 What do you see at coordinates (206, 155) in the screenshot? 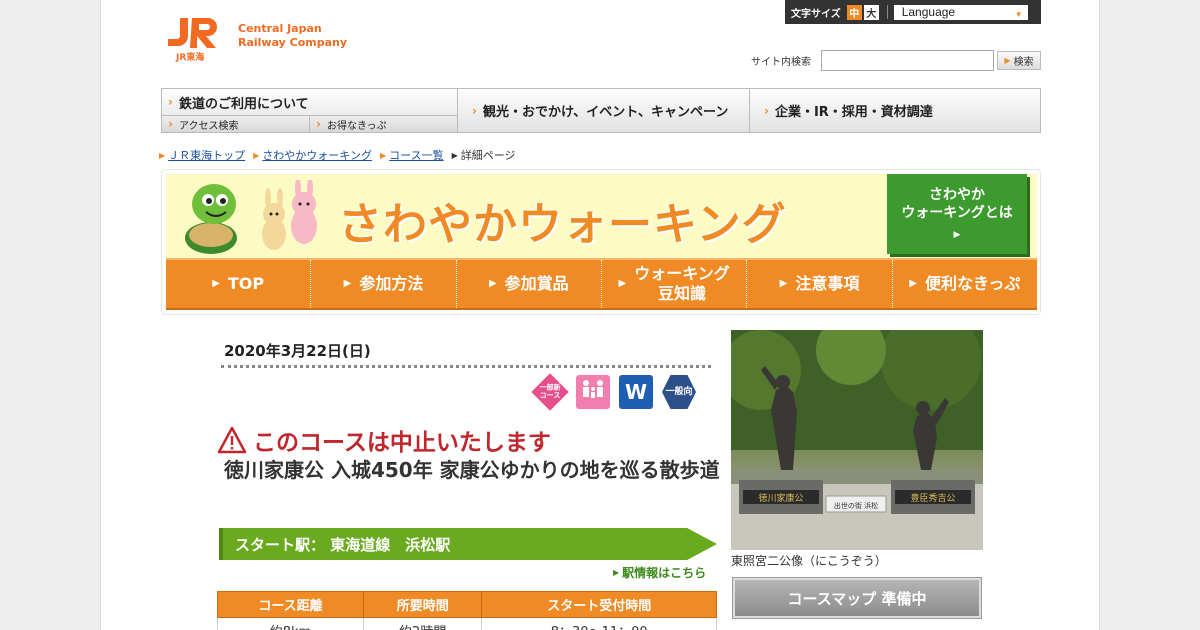
I see `breadcrumb-link-top: ＪＲ東海トップ` at bounding box center [206, 155].